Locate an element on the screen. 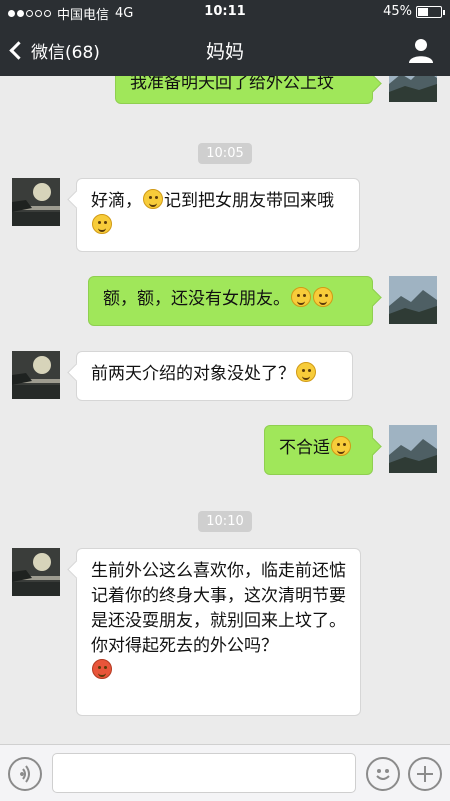 The image size is (450, 801). voice-icon is located at coordinates (25, 774).